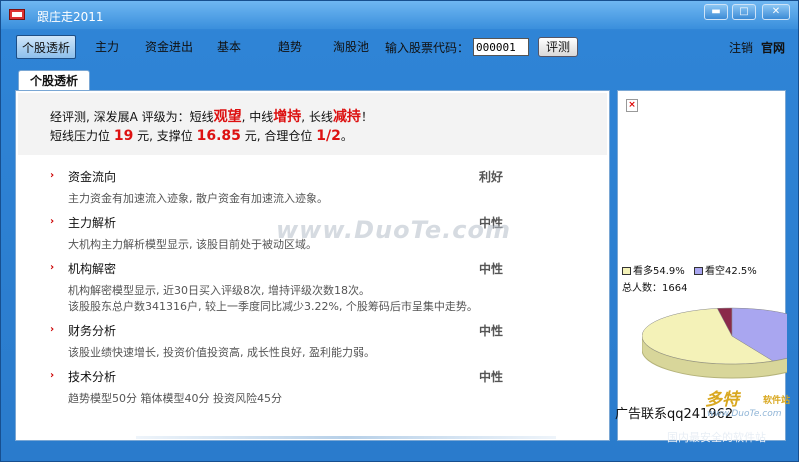 The image size is (799, 462). I want to click on broken-image-icon: ×, so click(632, 105).